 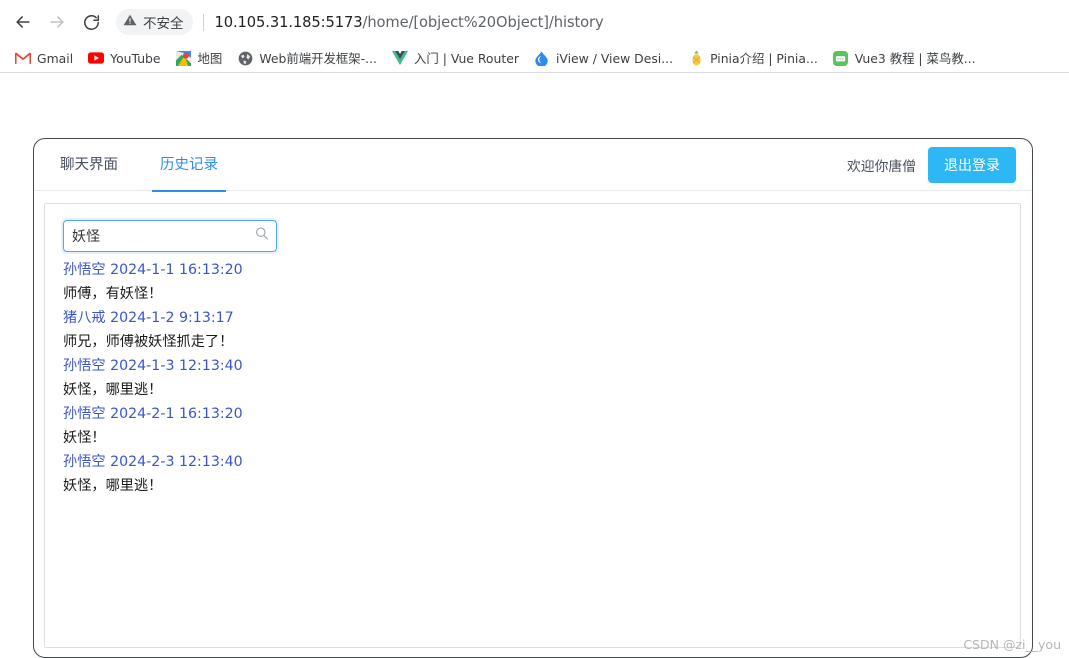 I want to click on reload-icon, so click(x=91, y=22).